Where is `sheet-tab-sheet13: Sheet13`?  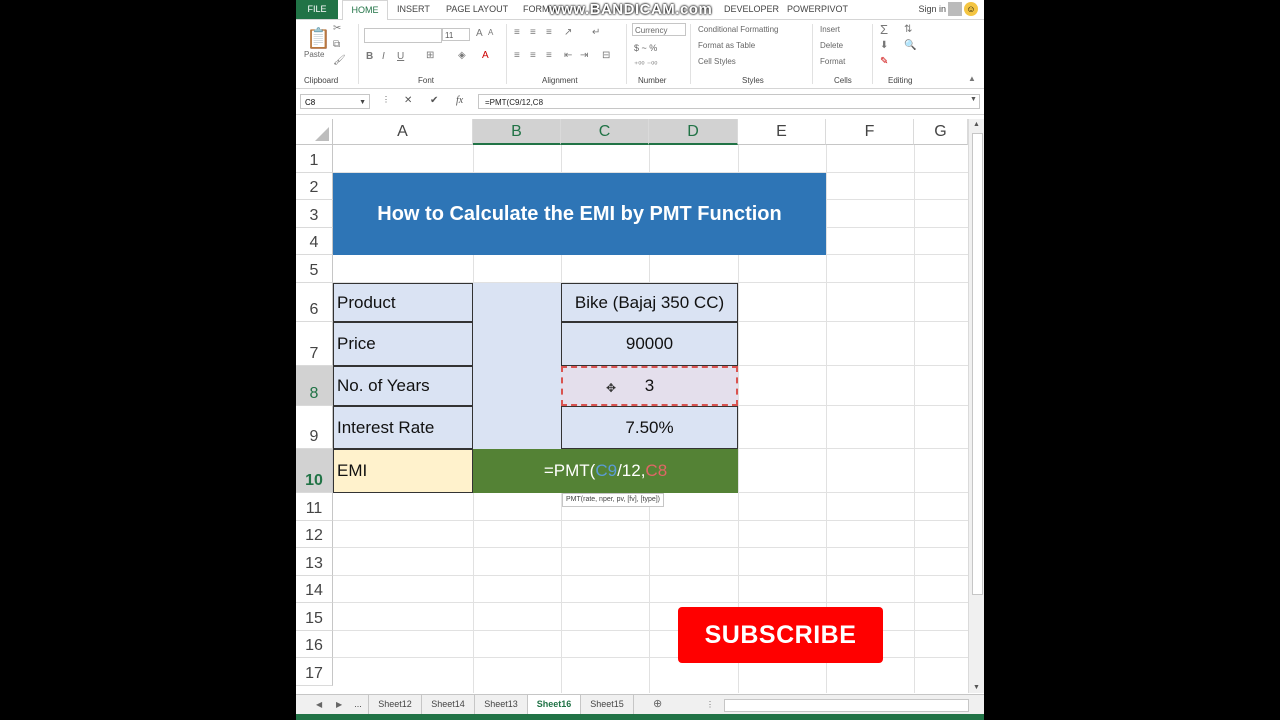
sheet-tab-sheet13: Sheet13 is located at coordinates (501, 704).